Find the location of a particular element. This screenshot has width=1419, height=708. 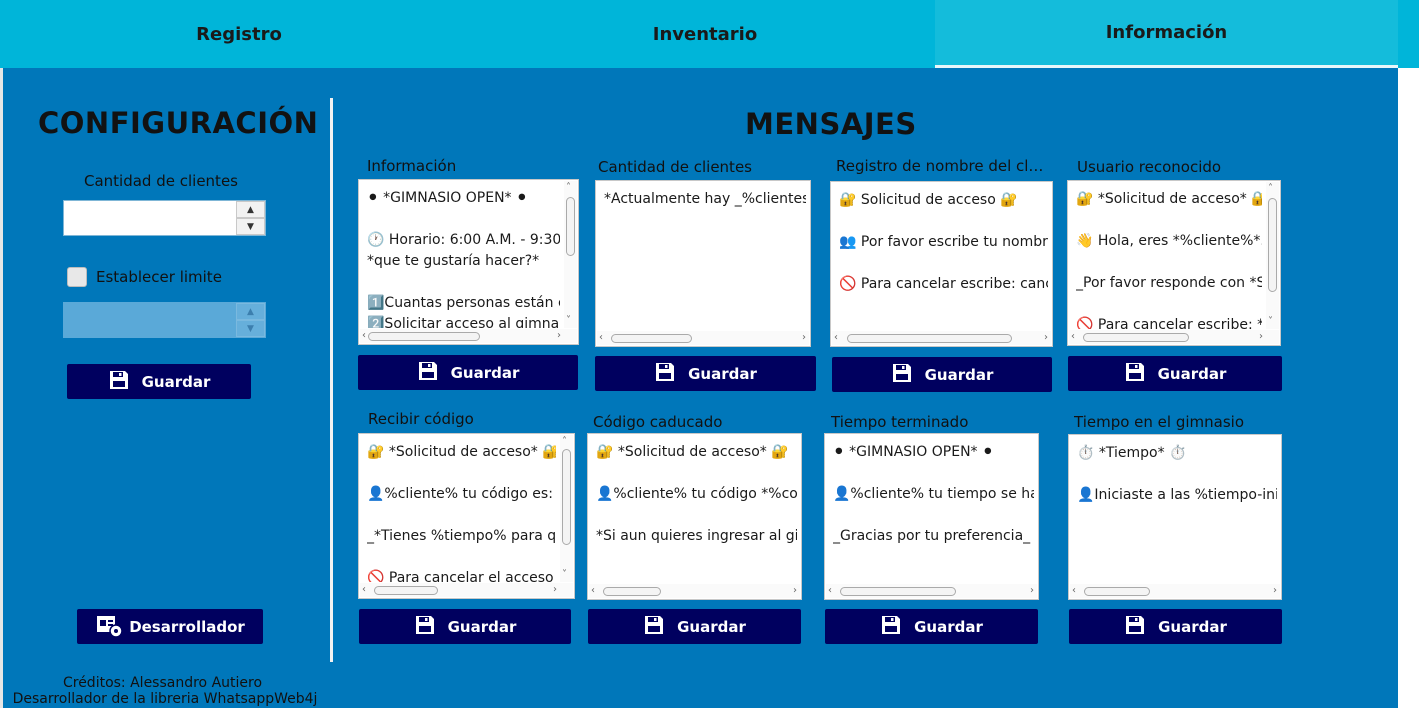

triangle-up-icon: ▲ is located at coordinates (250, 311).